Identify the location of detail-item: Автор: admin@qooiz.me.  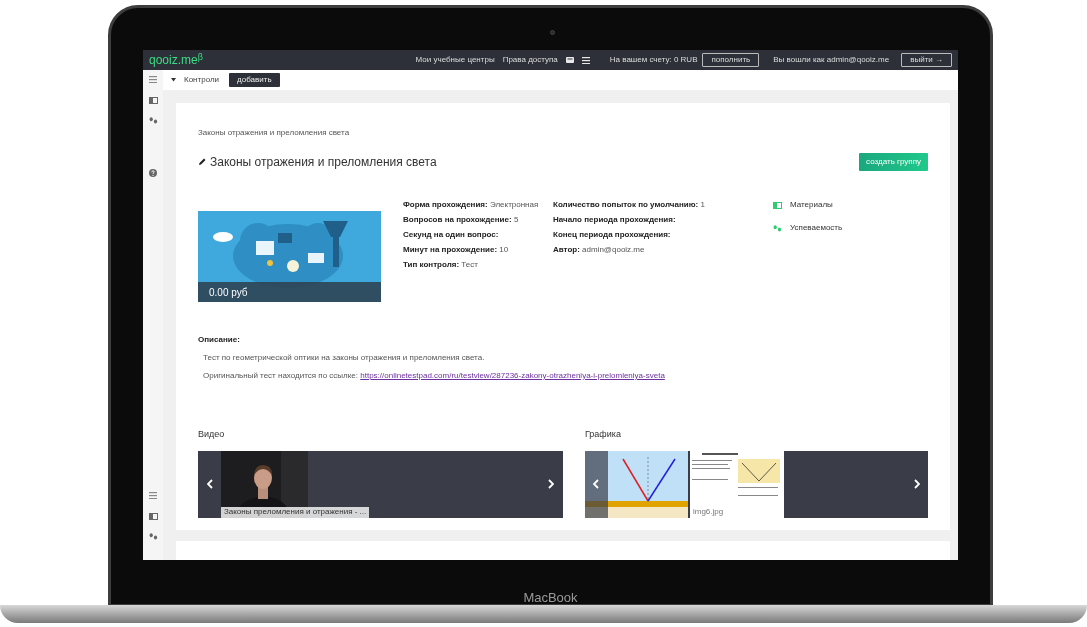
(599, 250).